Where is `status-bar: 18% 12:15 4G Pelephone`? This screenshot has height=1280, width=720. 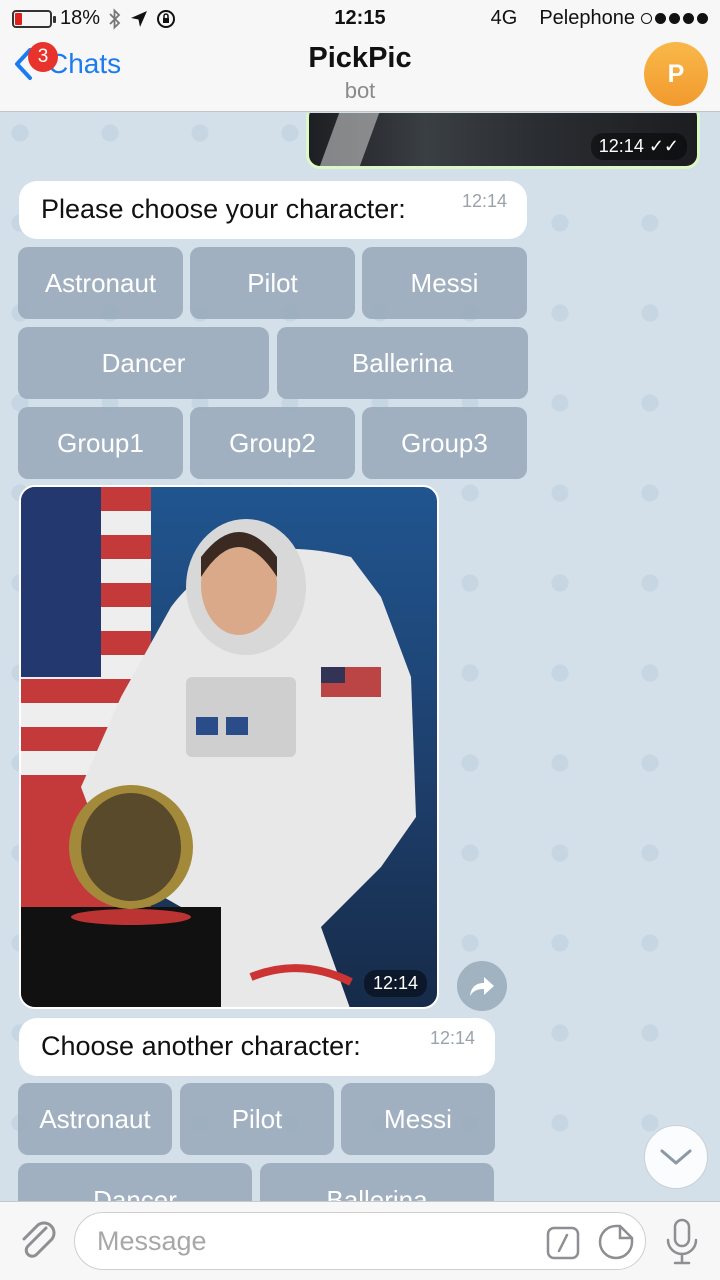
status-bar: 18% 12:15 4G Pelephone is located at coordinates (360, 18).